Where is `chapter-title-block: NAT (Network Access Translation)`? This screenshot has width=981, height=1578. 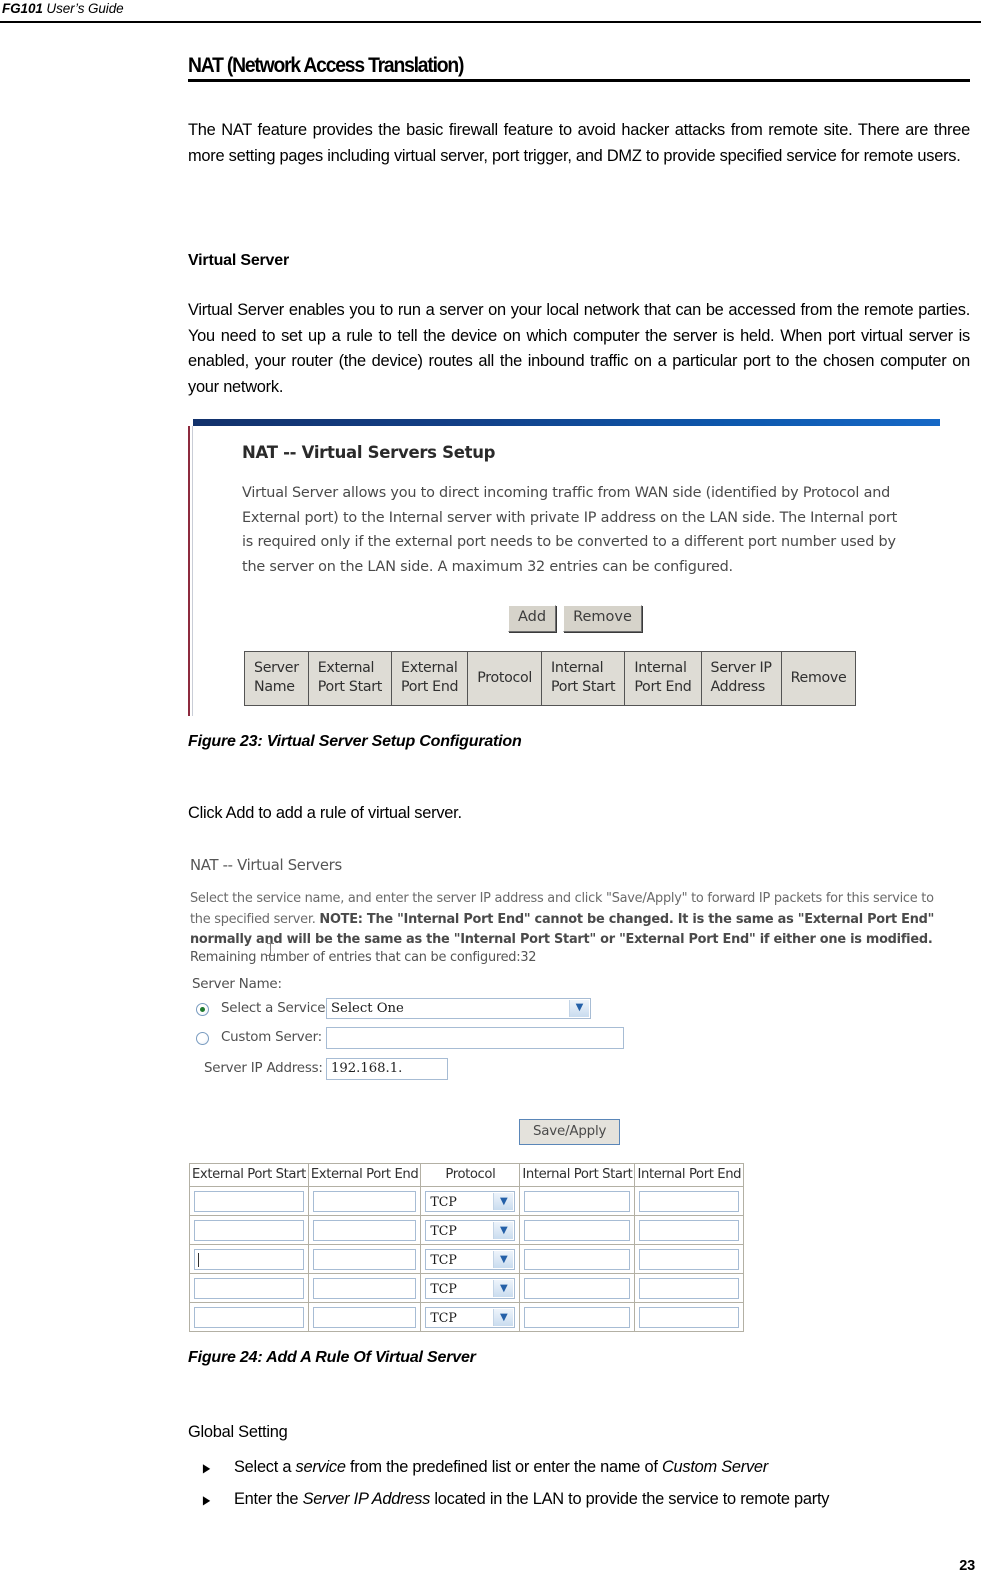 chapter-title-block: NAT (Network Access Translation) is located at coordinates (579, 68).